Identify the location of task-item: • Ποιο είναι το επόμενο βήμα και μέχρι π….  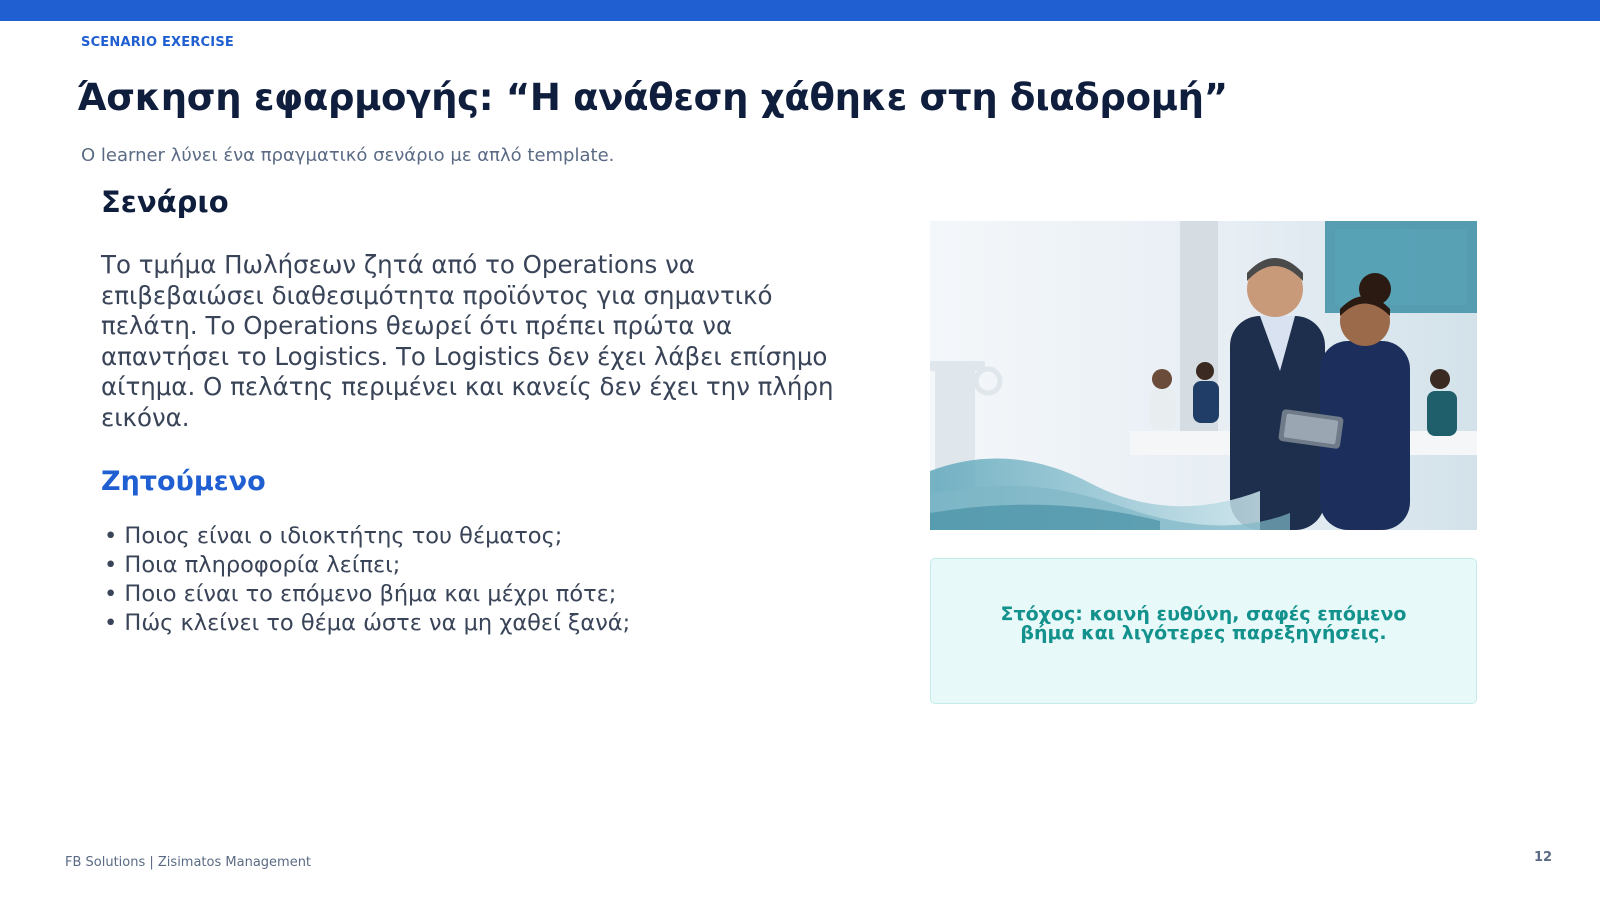
(360, 594).